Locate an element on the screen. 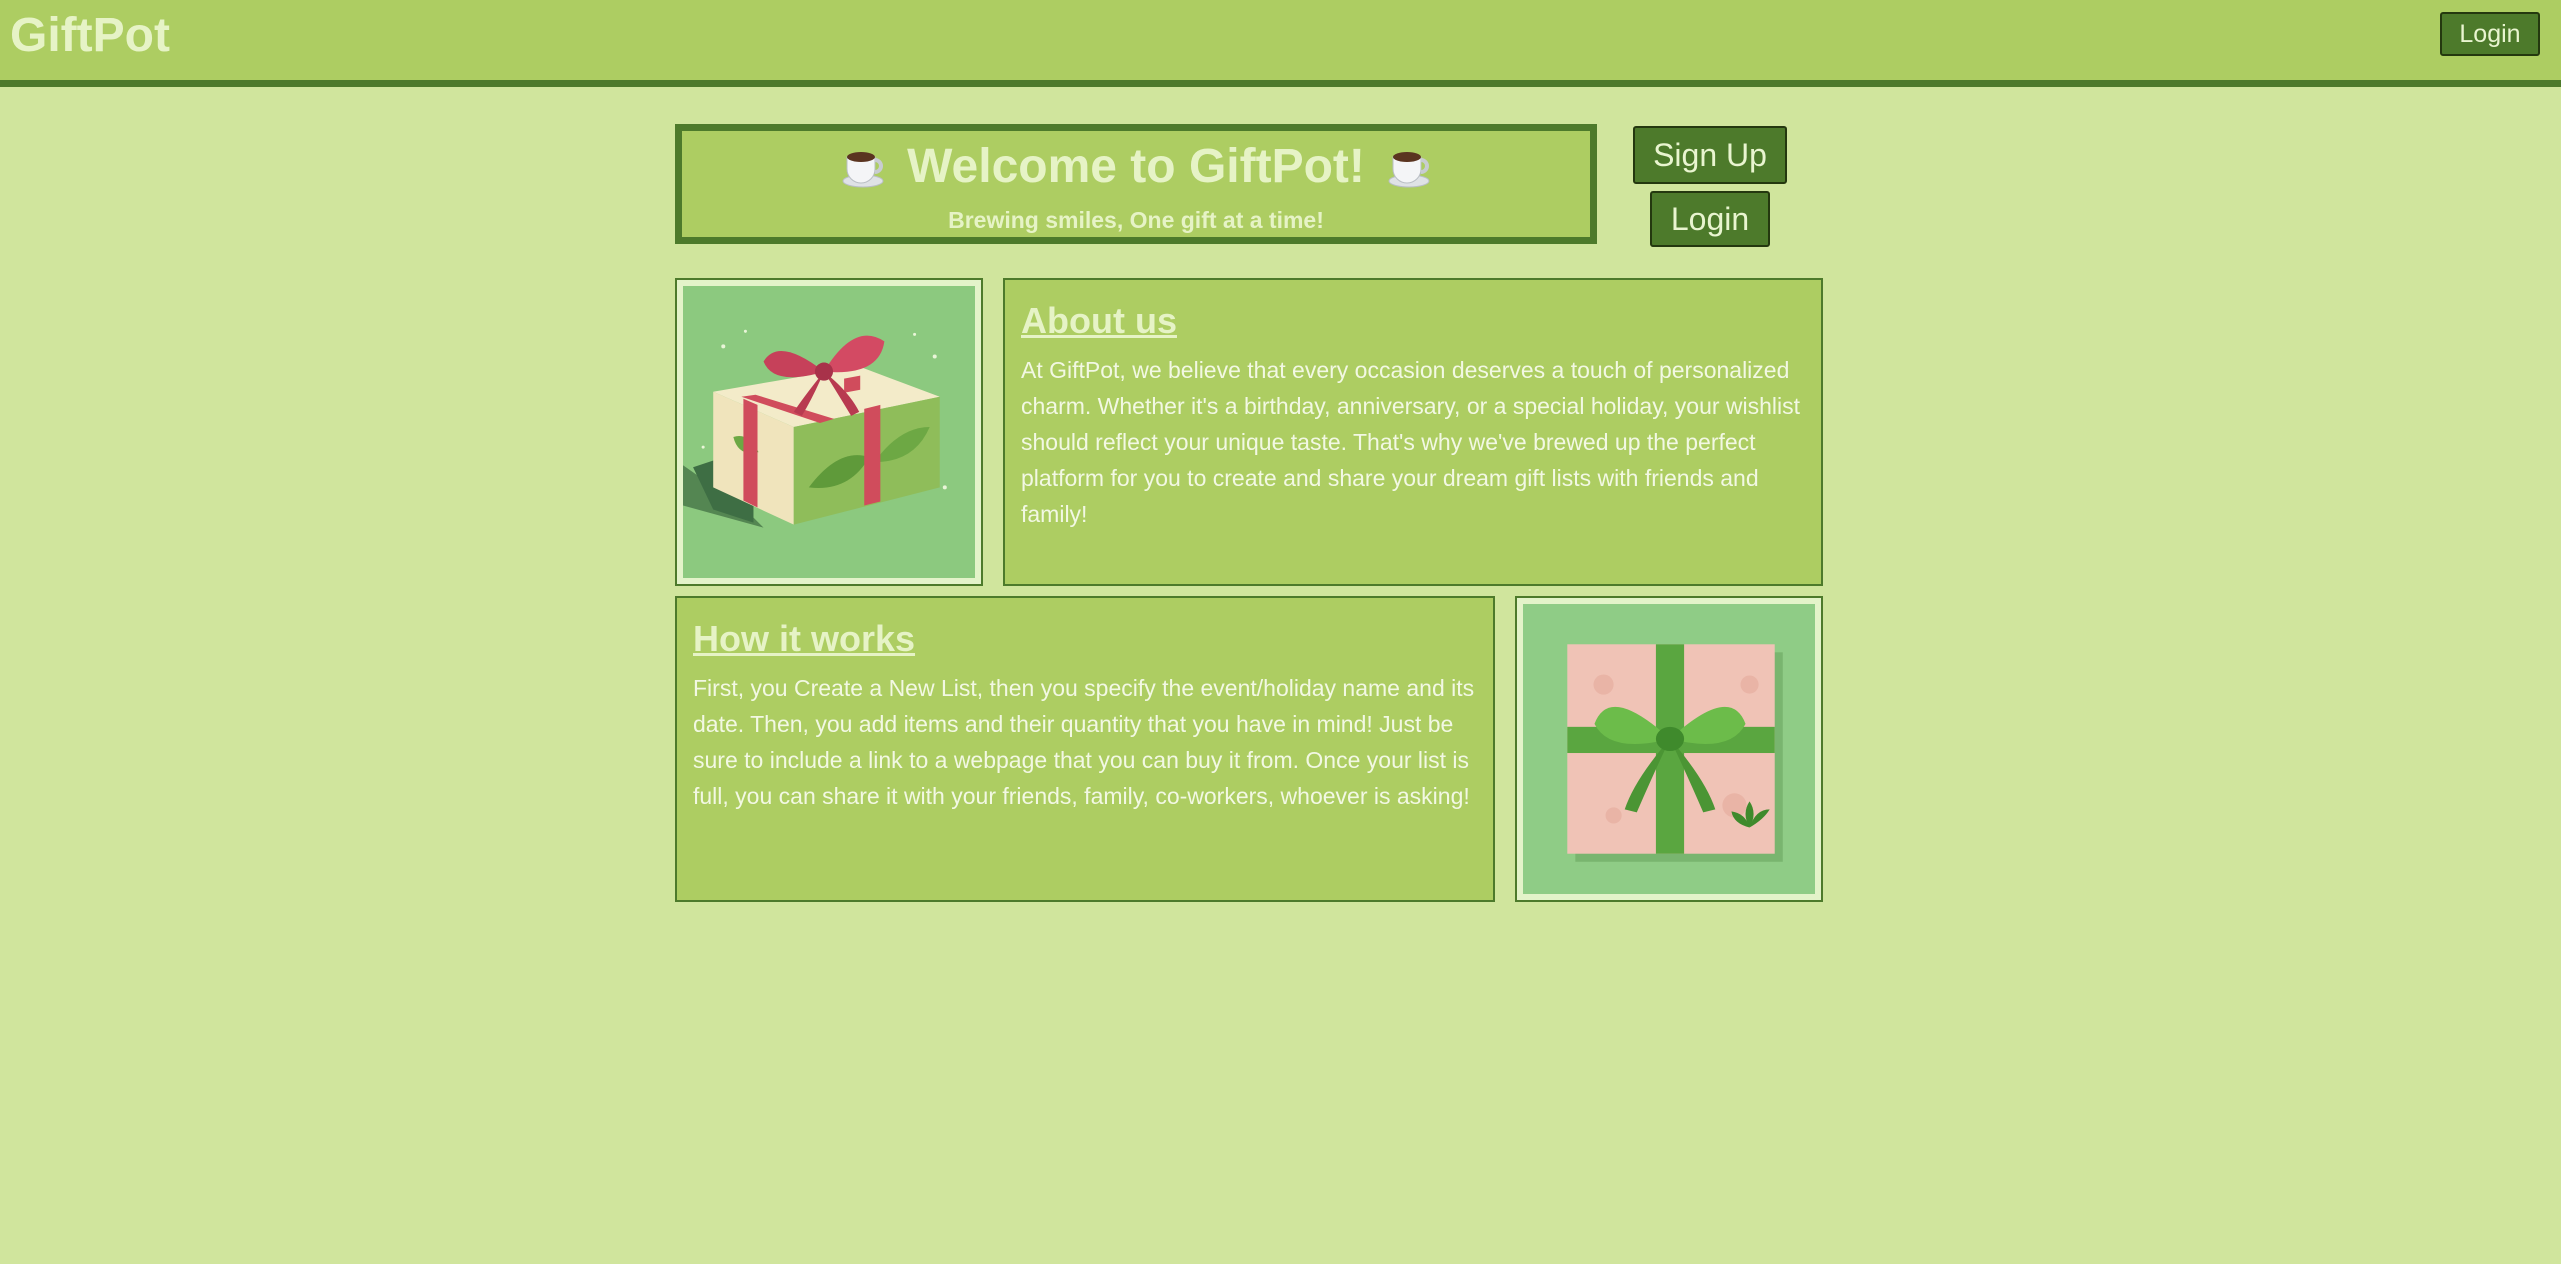 Image resolution: width=2561 pixels, height=1264 pixels. welcome-subtitle: Brewing smiles, One gift at a time! is located at coordinates (1136, 220).